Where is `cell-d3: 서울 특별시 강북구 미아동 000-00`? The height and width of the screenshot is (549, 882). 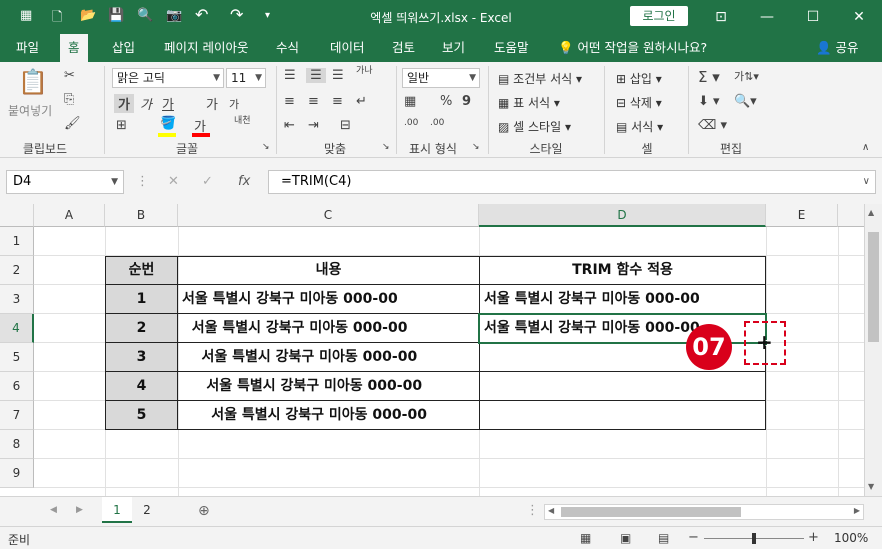 cell-d3: 서울 특별시 강북구 미아동 000-00 is located at coordinates (592, 299).